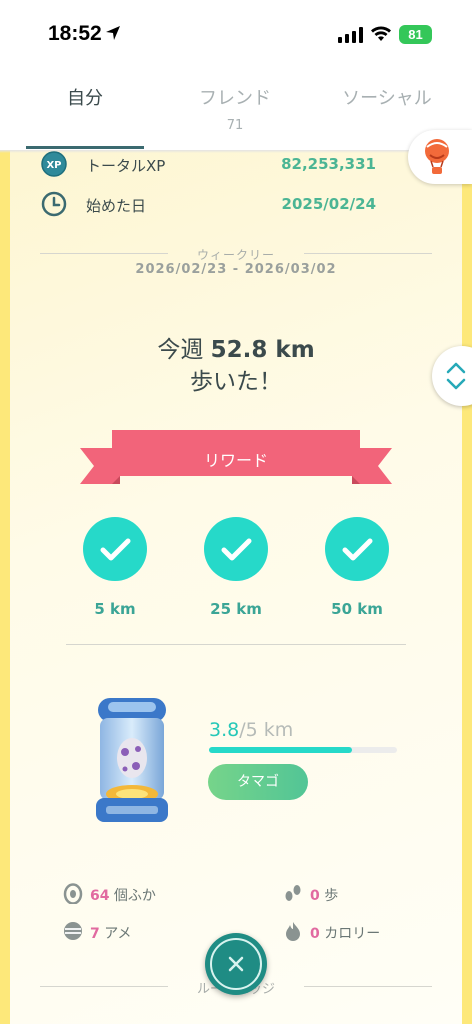 This screenshot has width=472, height=1024. I want to click on balloon-icon, so click(437, 156).